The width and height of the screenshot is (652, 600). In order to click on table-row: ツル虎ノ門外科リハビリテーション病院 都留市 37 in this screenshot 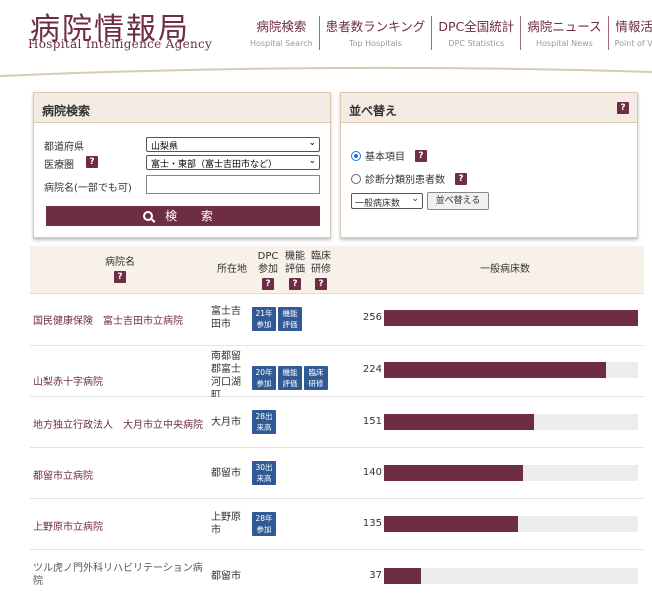, I will do `click(337, 575)`.